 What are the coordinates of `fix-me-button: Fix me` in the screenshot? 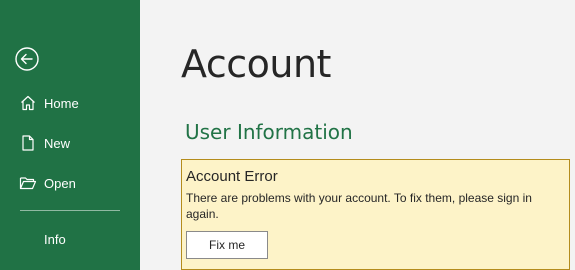 It's located at (227, 245).